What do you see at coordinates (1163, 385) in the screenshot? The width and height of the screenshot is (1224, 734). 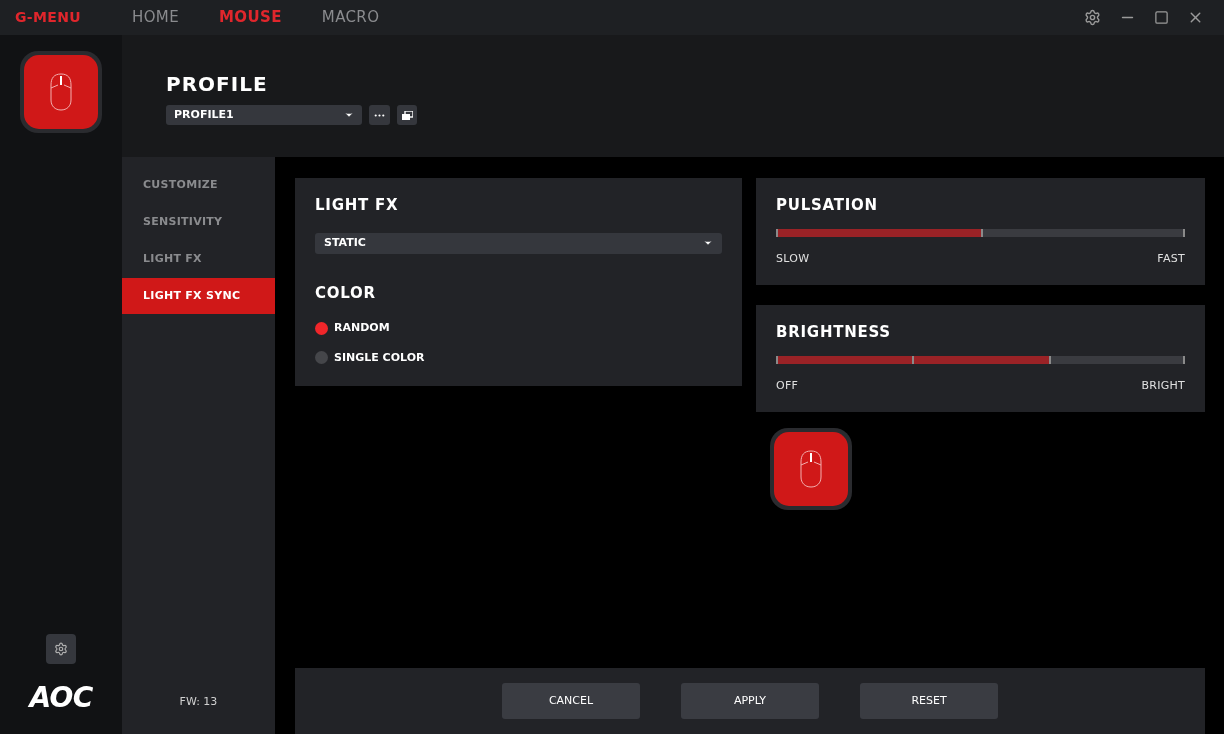 I see `slider-max-label: BRIGHT` at bounding box center [1163, 385].